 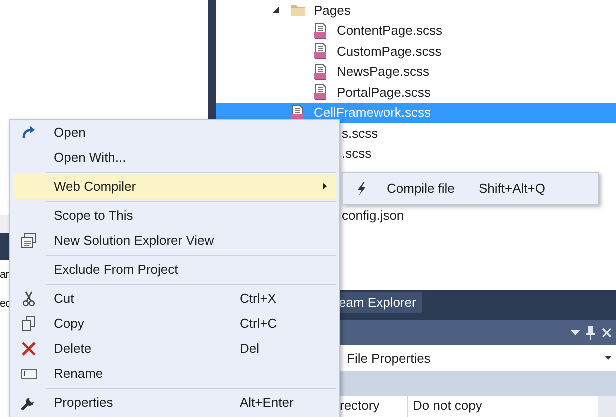 I want to click on menu-item: Scope to This, so click(x=174, y=215).